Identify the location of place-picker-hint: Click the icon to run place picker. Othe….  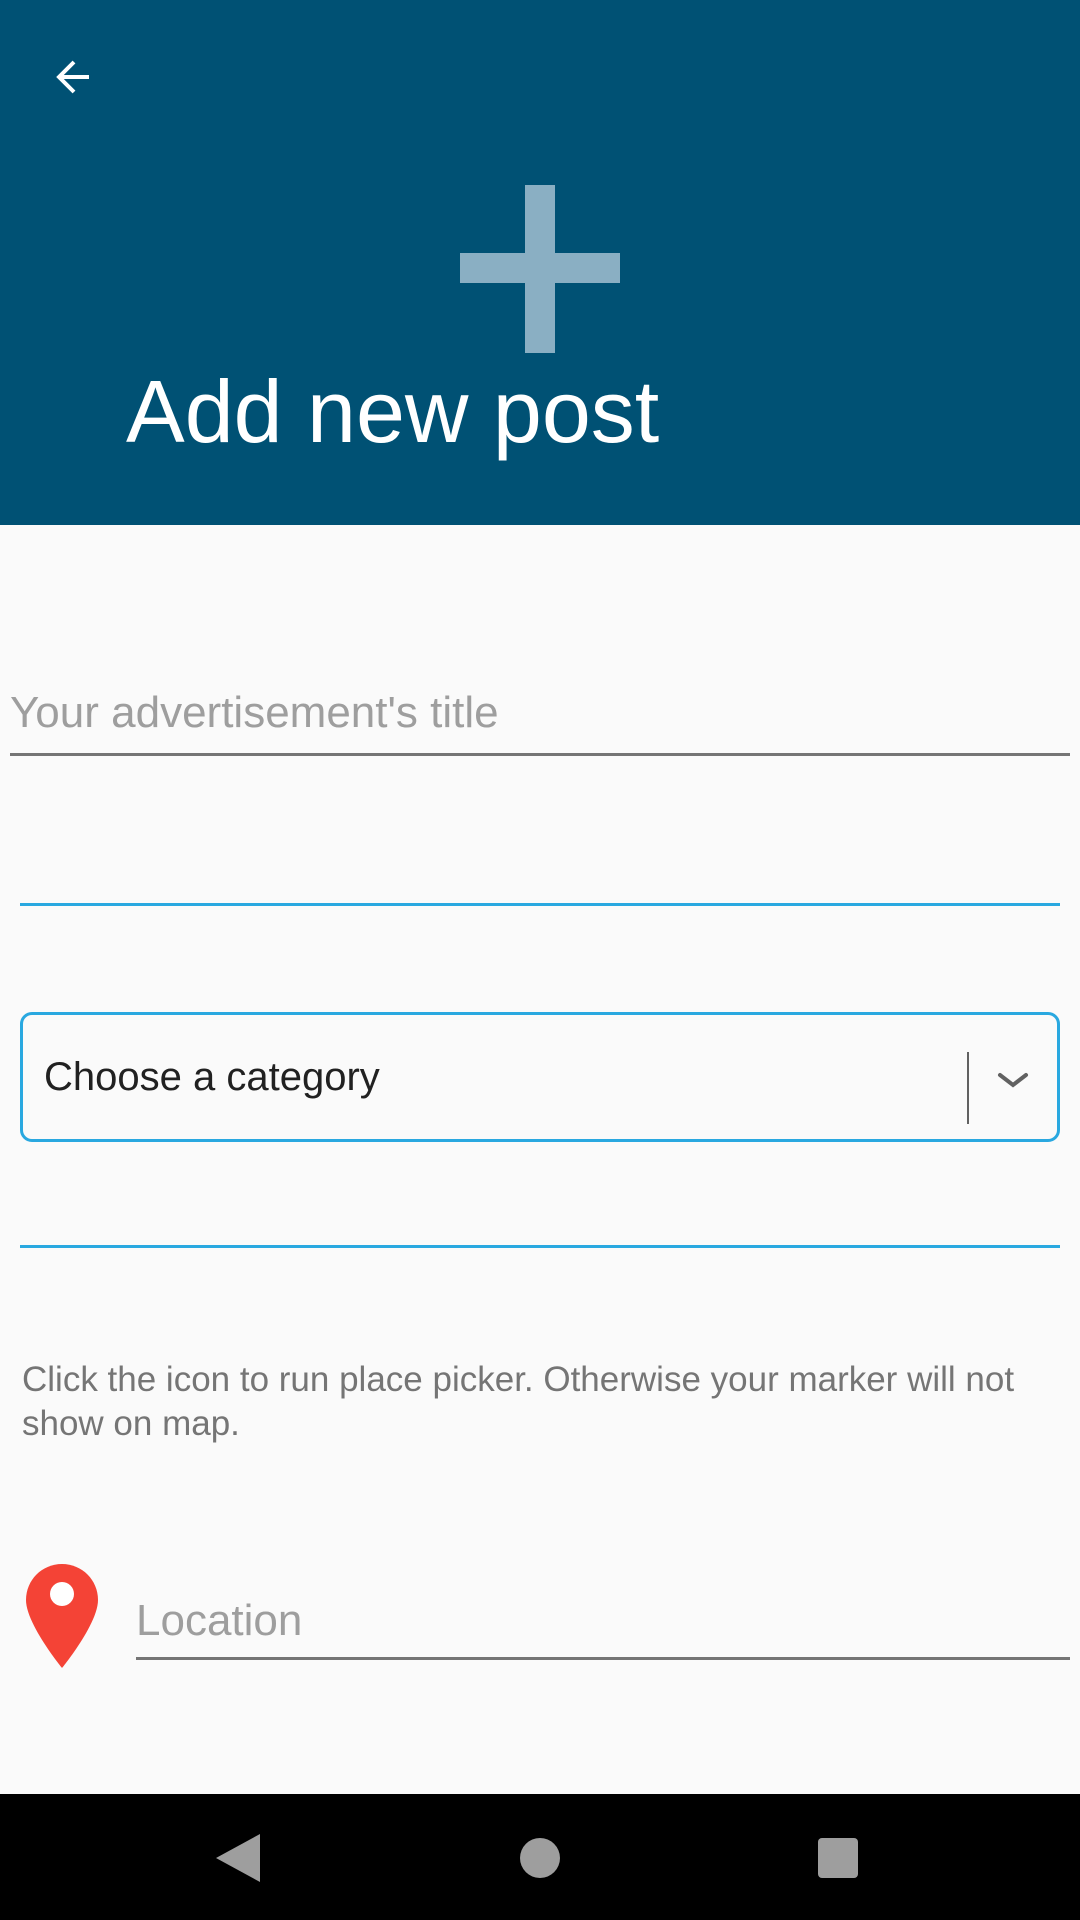
(518, 1401).